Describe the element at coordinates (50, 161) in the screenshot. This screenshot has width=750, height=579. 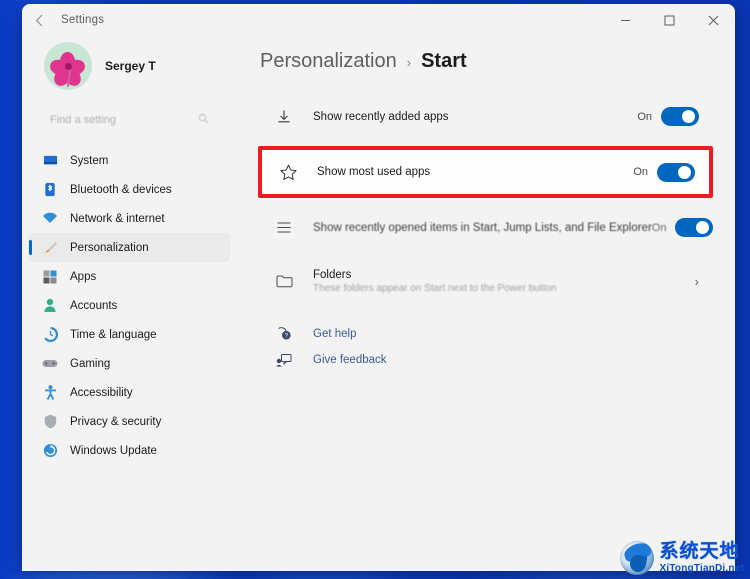
I see `system-icon` at that location.